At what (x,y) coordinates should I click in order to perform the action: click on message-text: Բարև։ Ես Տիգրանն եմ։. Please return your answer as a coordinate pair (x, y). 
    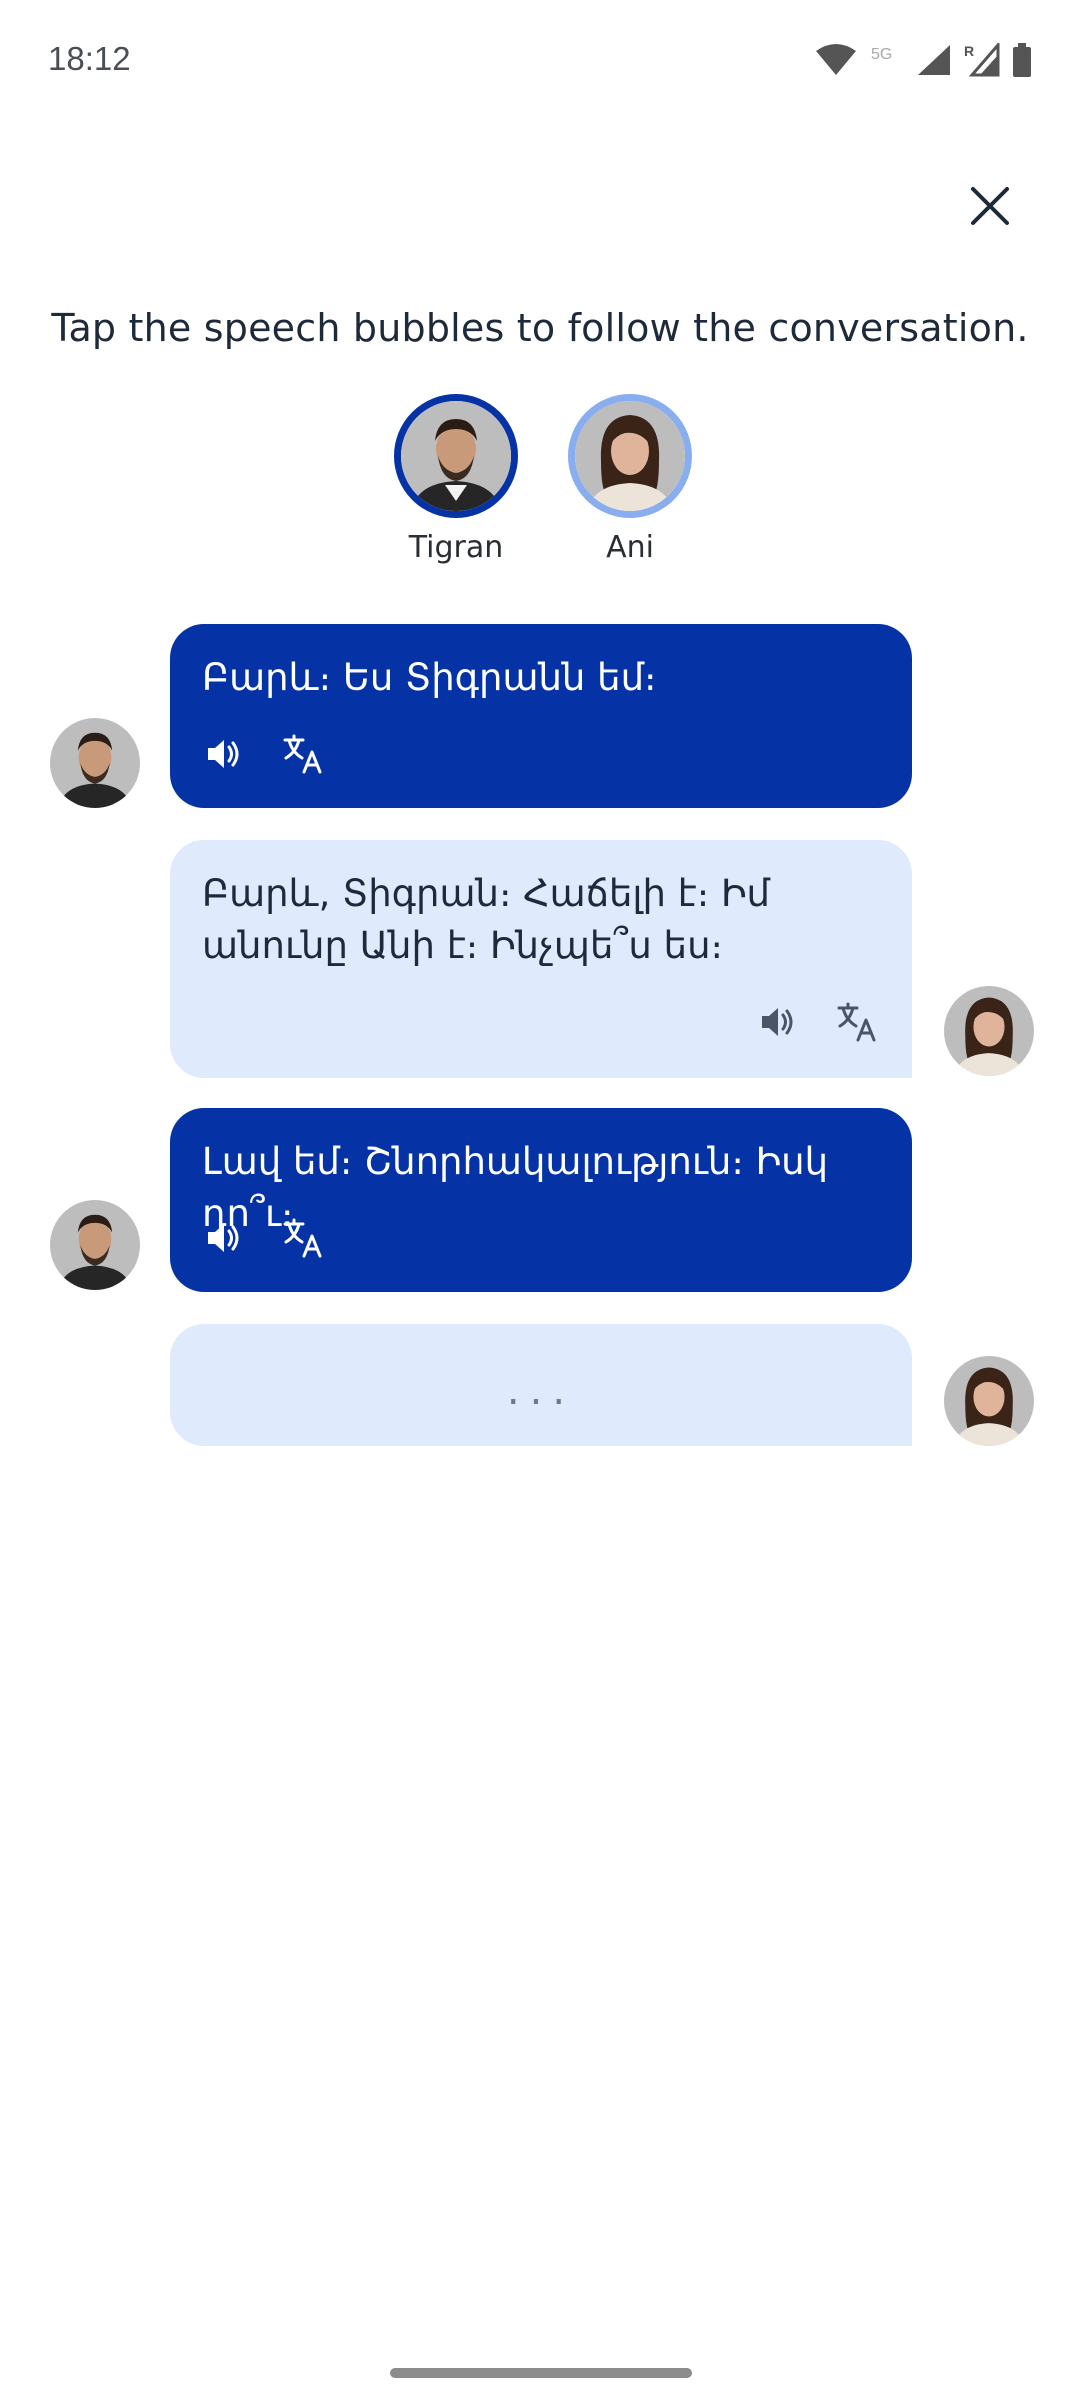
    Looking at the image, I should click on (429, 677).